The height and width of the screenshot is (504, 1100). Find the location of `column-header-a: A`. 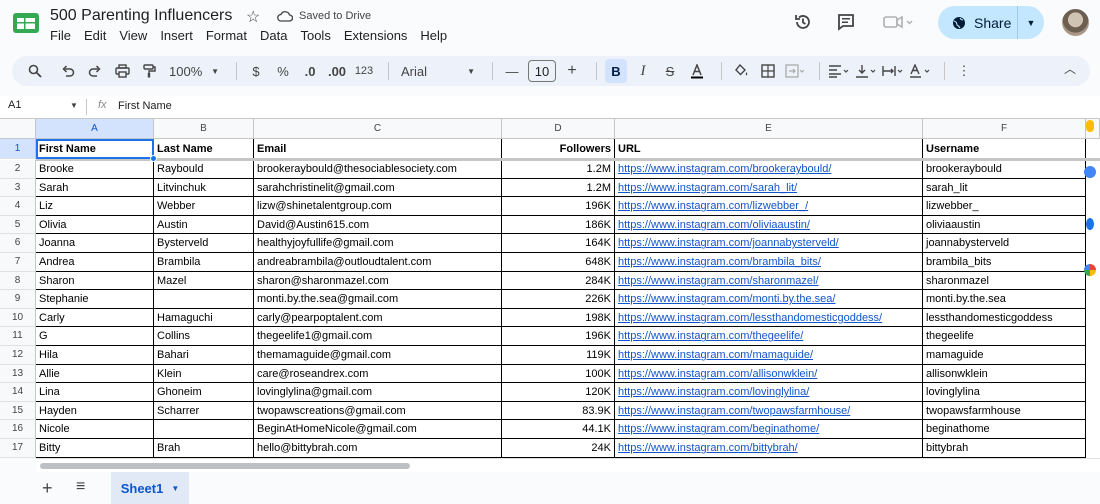

column-header-a: A is located at coordinates (95, 129).